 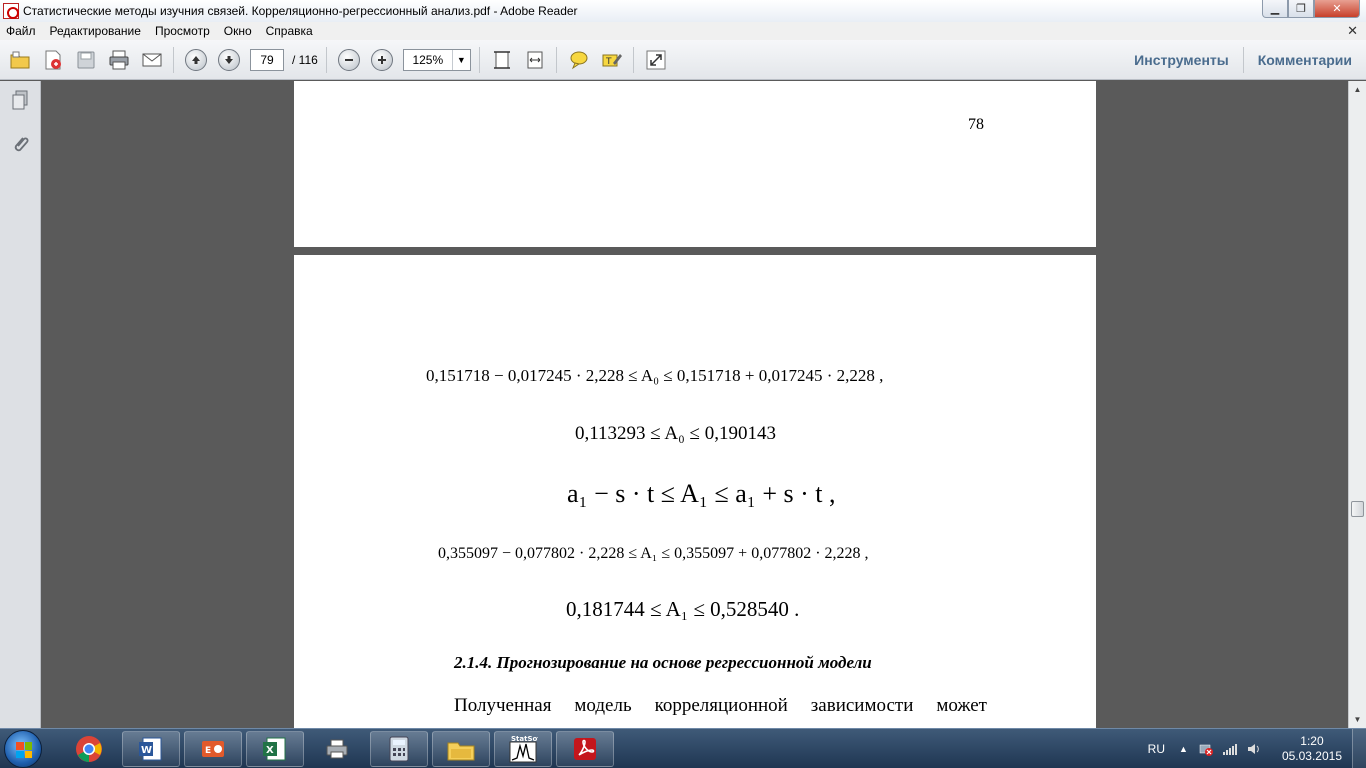 What do you see at coordinates (1206, 749) in the screenshot?
I see `network-error-icon` at bounding box center [1206, 749].